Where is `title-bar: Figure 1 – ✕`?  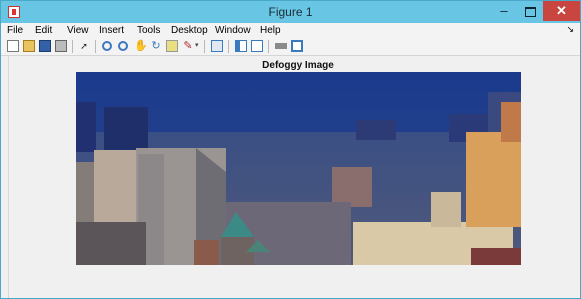 title-bar: Figure 1 – ✕ is located at coordinates (290, 12).